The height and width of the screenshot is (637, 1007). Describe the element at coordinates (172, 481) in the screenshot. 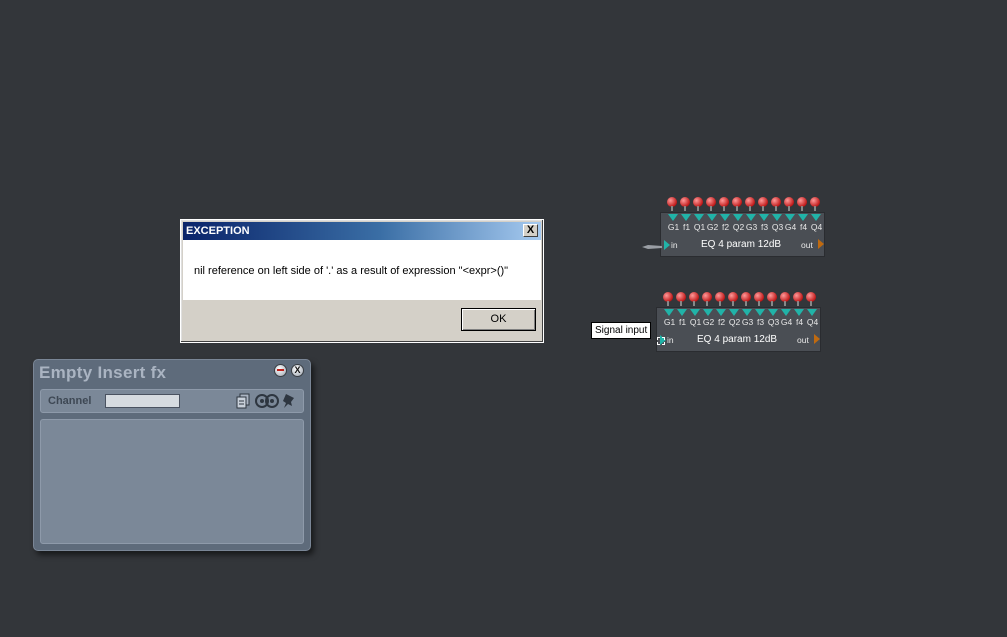

I see `insert-content-area` at that location.